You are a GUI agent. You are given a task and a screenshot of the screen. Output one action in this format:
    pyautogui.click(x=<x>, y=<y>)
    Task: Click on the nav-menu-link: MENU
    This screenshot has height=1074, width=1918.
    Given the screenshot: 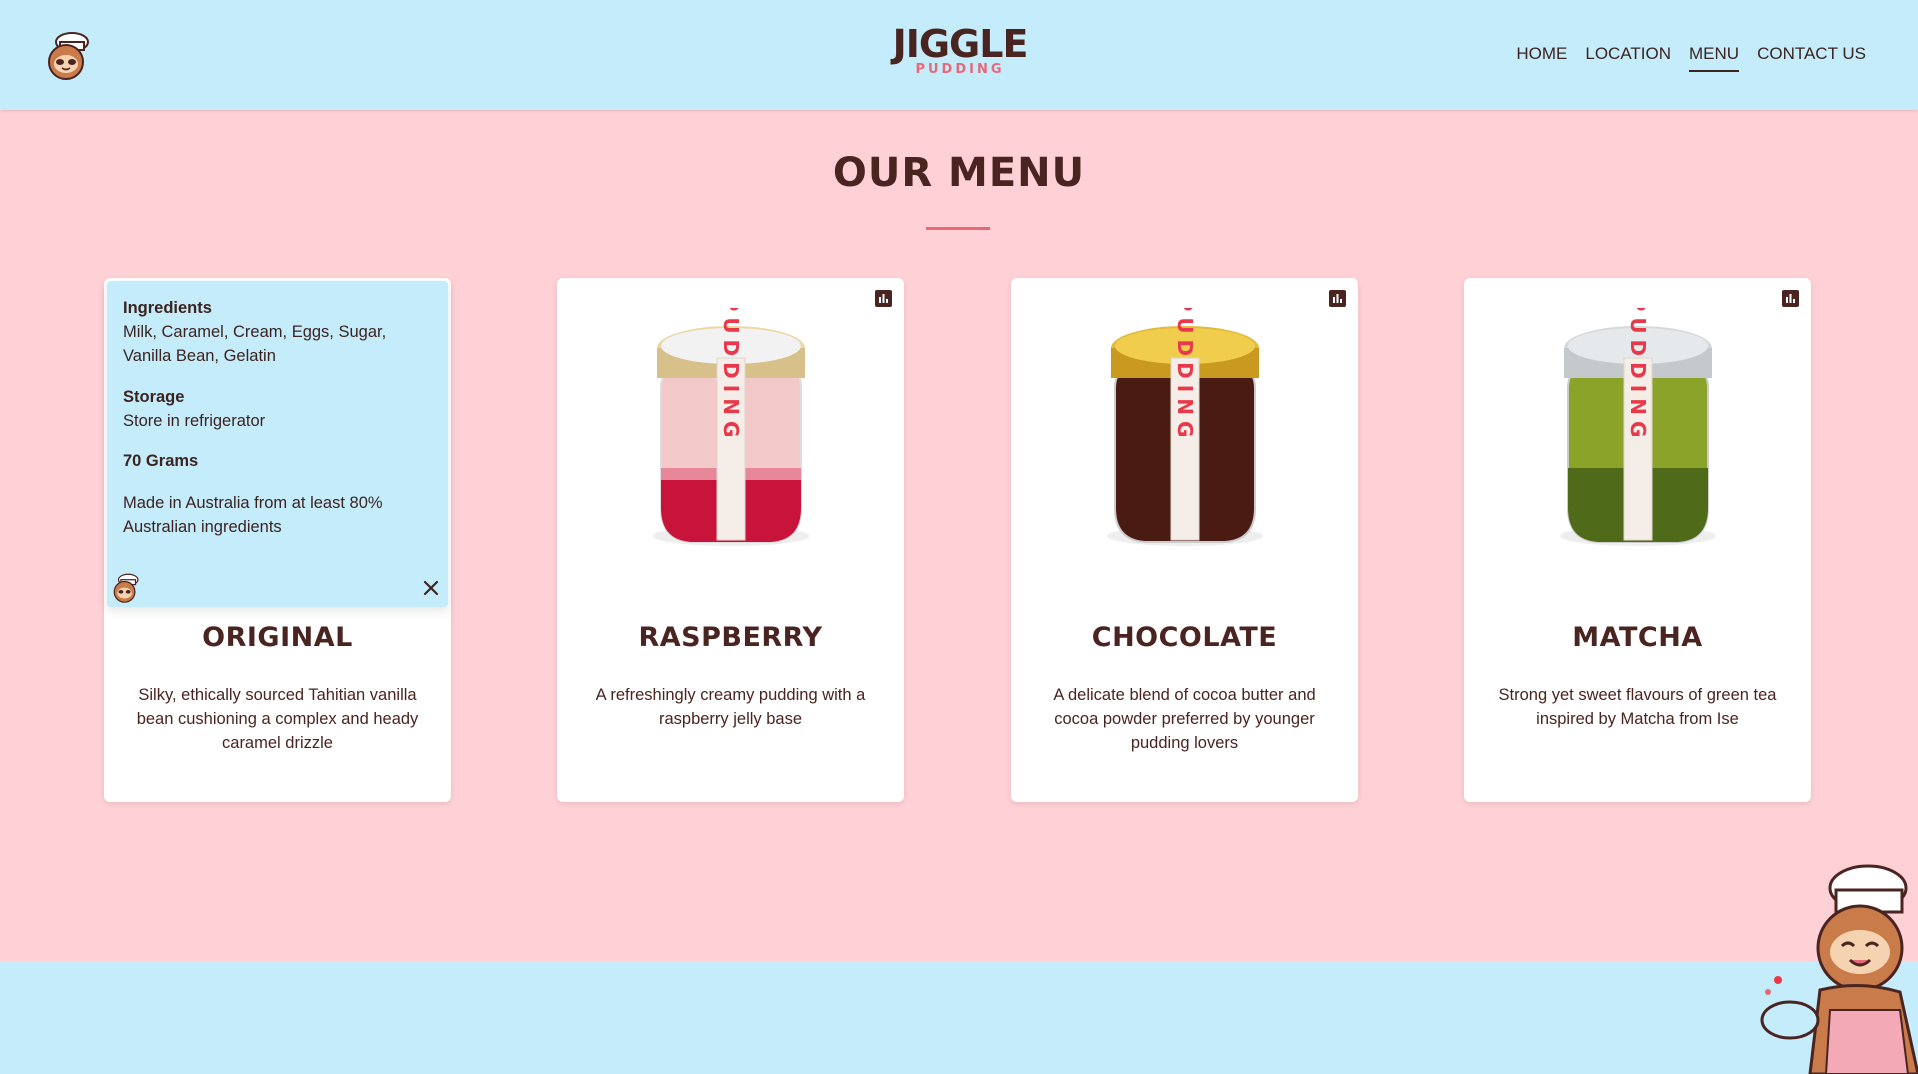 What is the action you would take?
    pyautogui.click(x=1714, y=58)
    